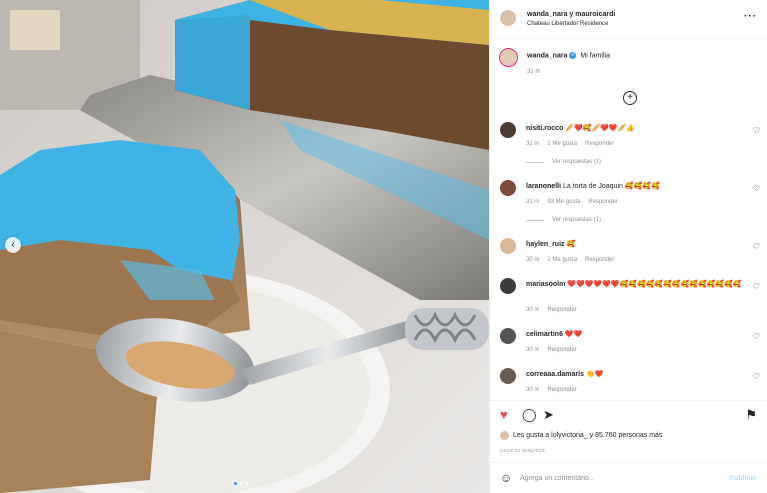 The height and width of the screenshot is (493, 767). I want to click on more-horizontal-icon: ···, so click(750, 16).